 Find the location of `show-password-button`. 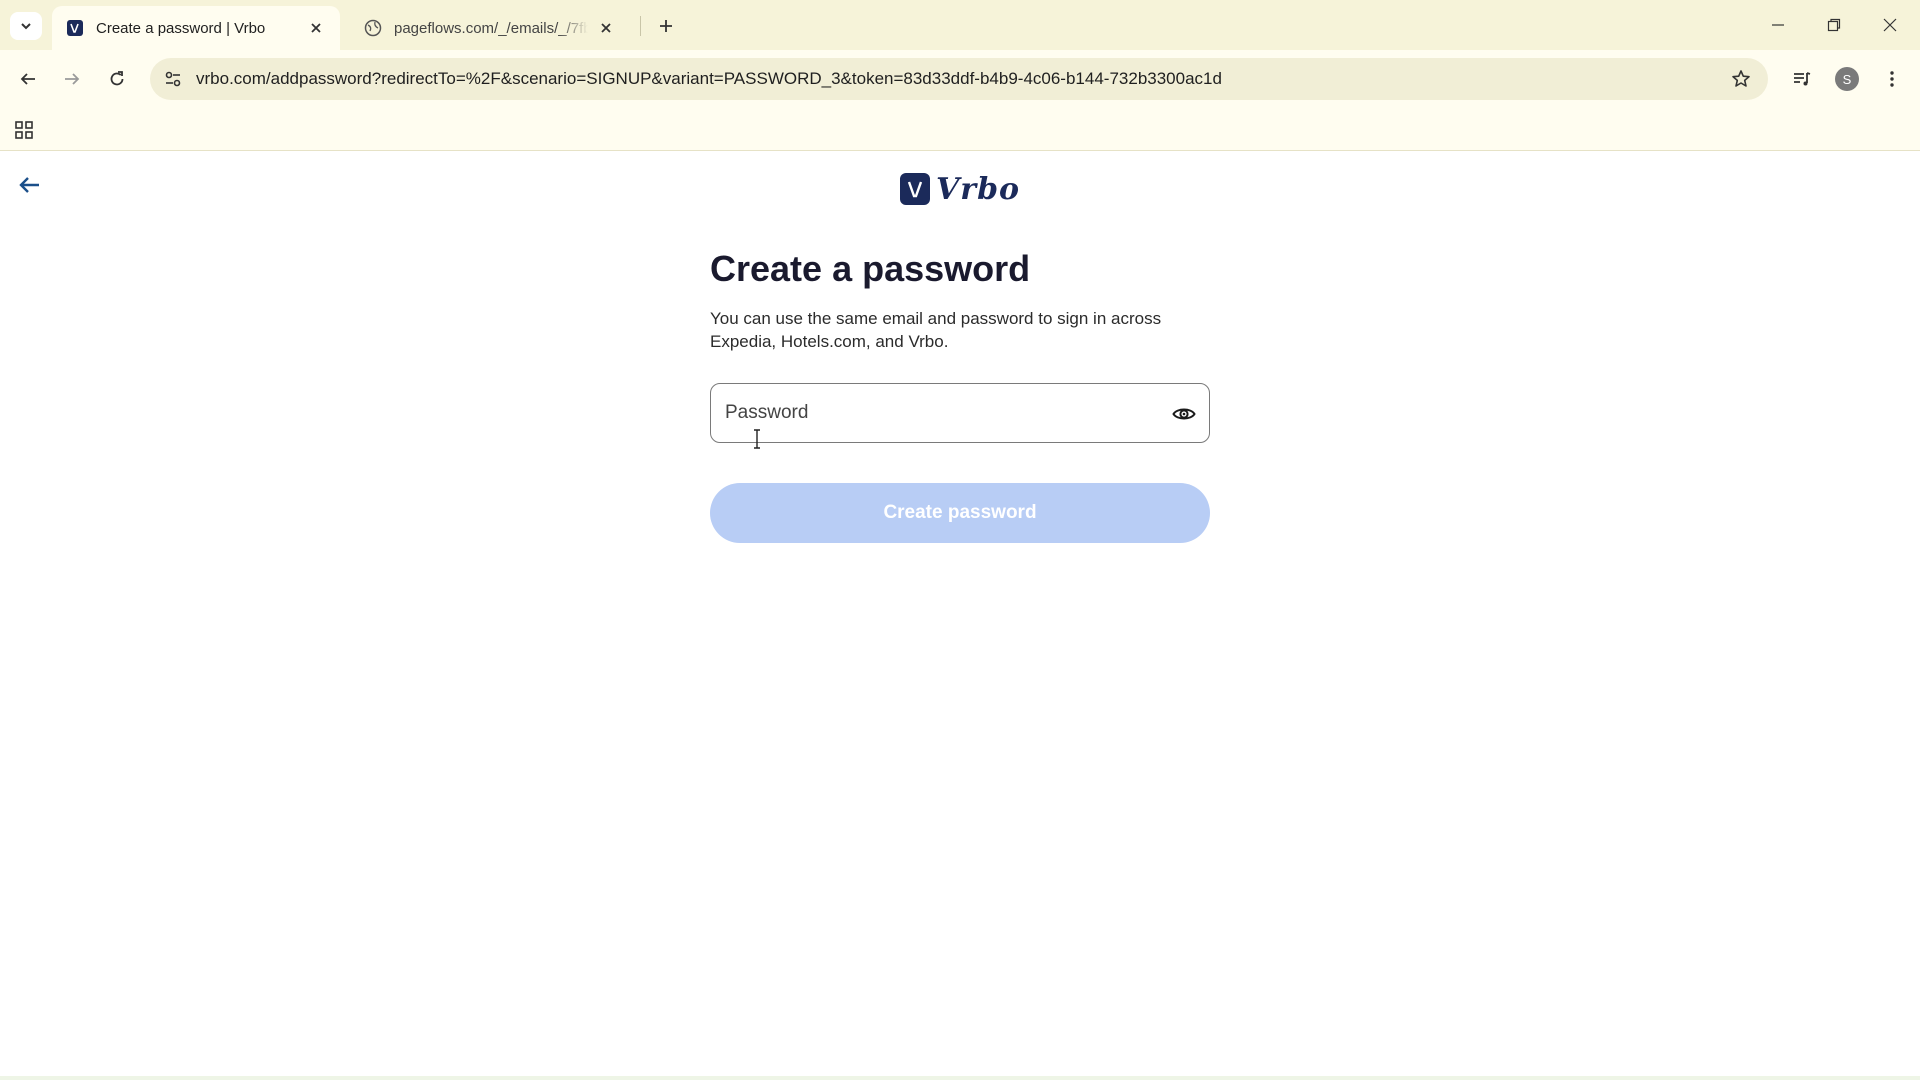

show-password-button is located at coordinates (1184, 414).